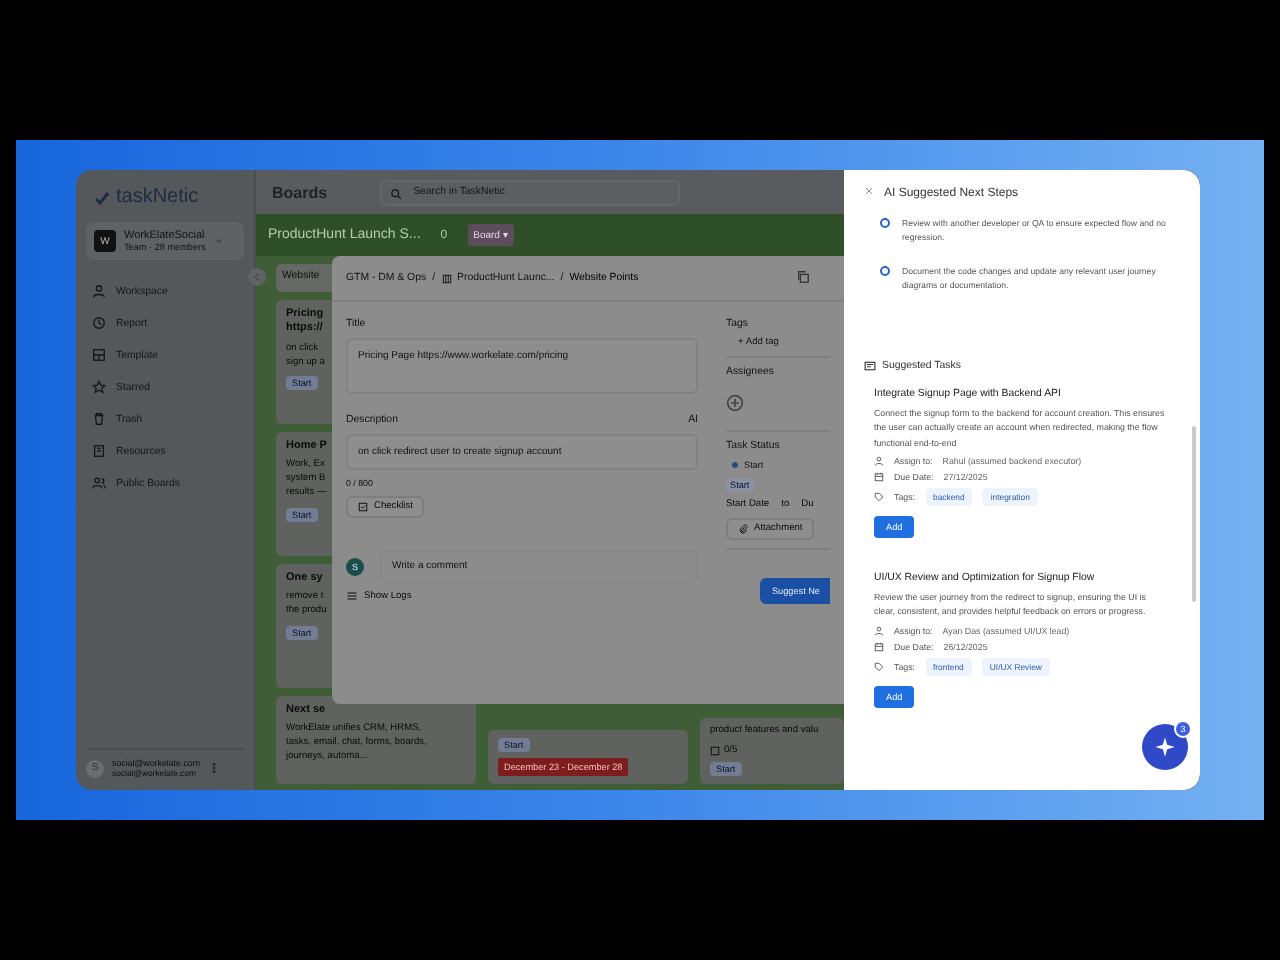 This screenshot has height=960, width=1280. Describe the element at coordinates (395, 193) in the screenshot. I see `search-icon` at that location.